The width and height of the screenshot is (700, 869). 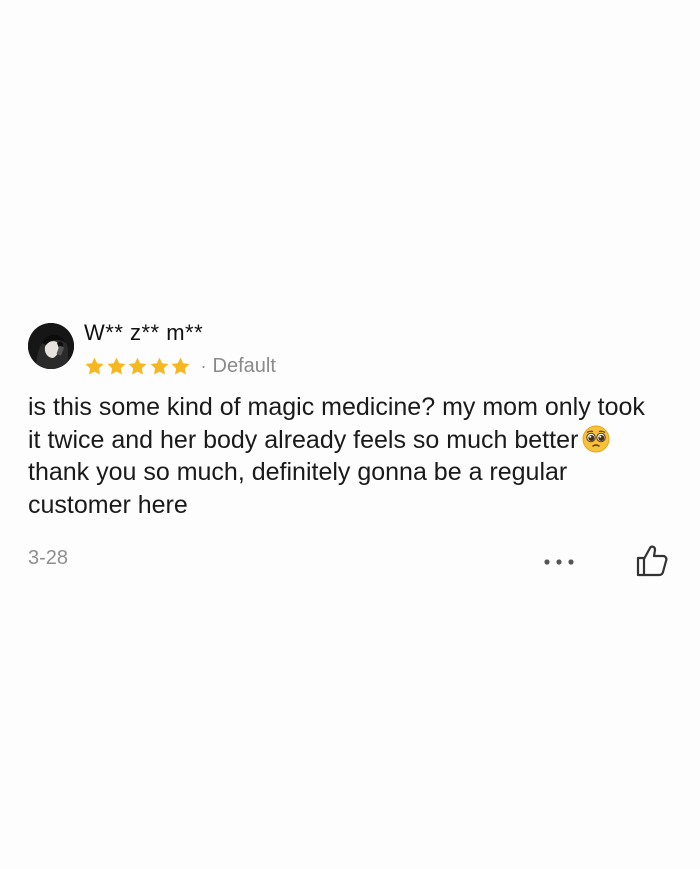 I want to click on more-dots-icon, so click(x=559, y=562).